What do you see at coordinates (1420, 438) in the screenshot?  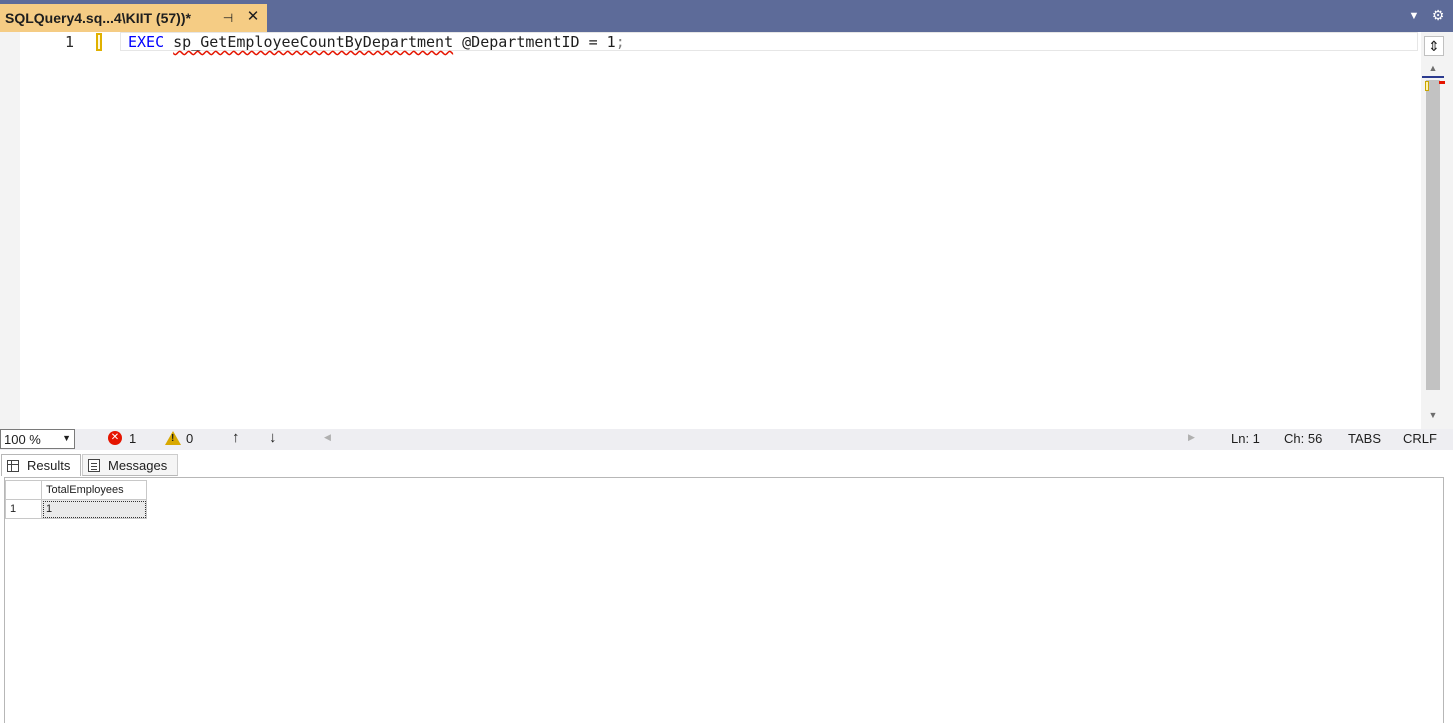 I see `line-ending: CRLF` at bounding box center [1420, 438].